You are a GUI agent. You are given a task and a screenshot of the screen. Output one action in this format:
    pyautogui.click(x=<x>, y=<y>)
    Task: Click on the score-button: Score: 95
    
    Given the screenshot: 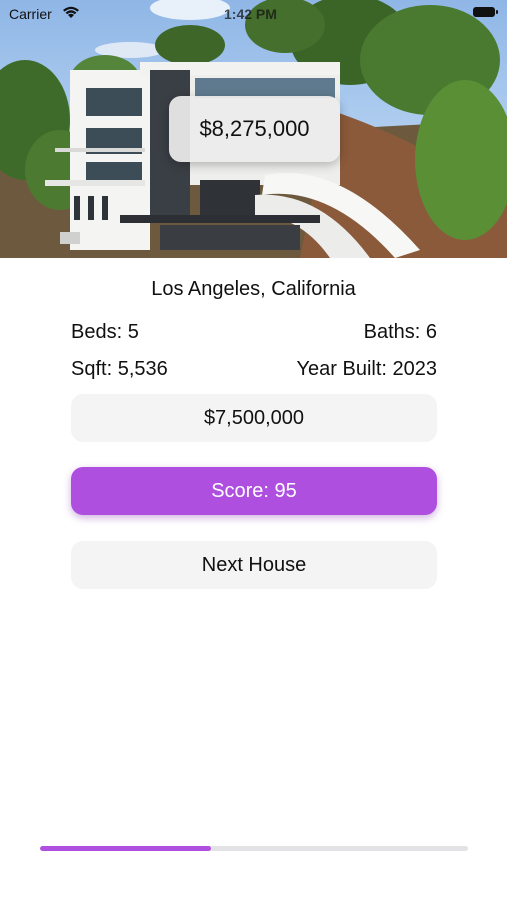 What is the action you would take?
    pyautogui.click(x=254, y=491)
    